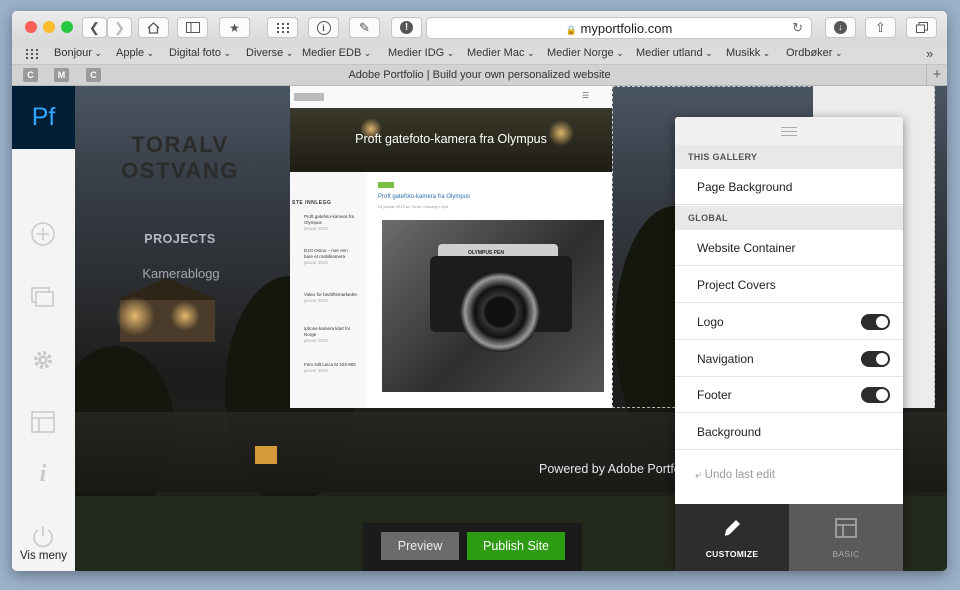 The image size is (960, 590). I want to click on embedded-menu-button, so click(309, 97).